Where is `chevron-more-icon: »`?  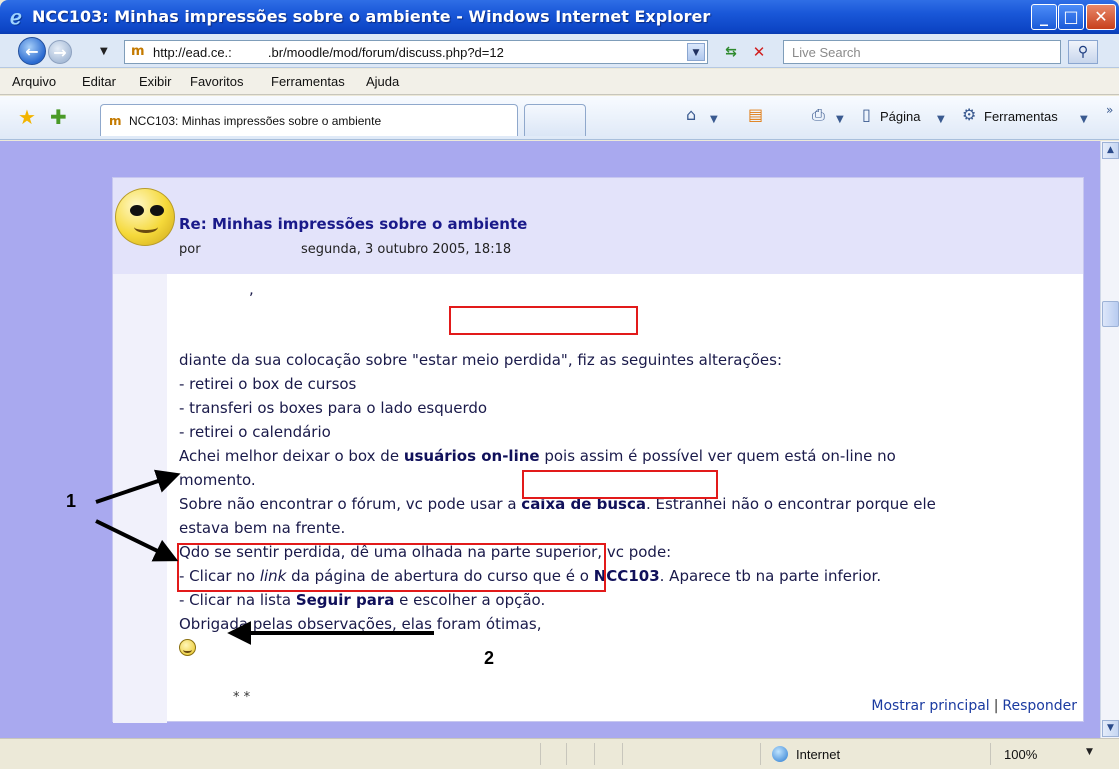 chevron-more-icon: » is located at coordinates (1109, 110).